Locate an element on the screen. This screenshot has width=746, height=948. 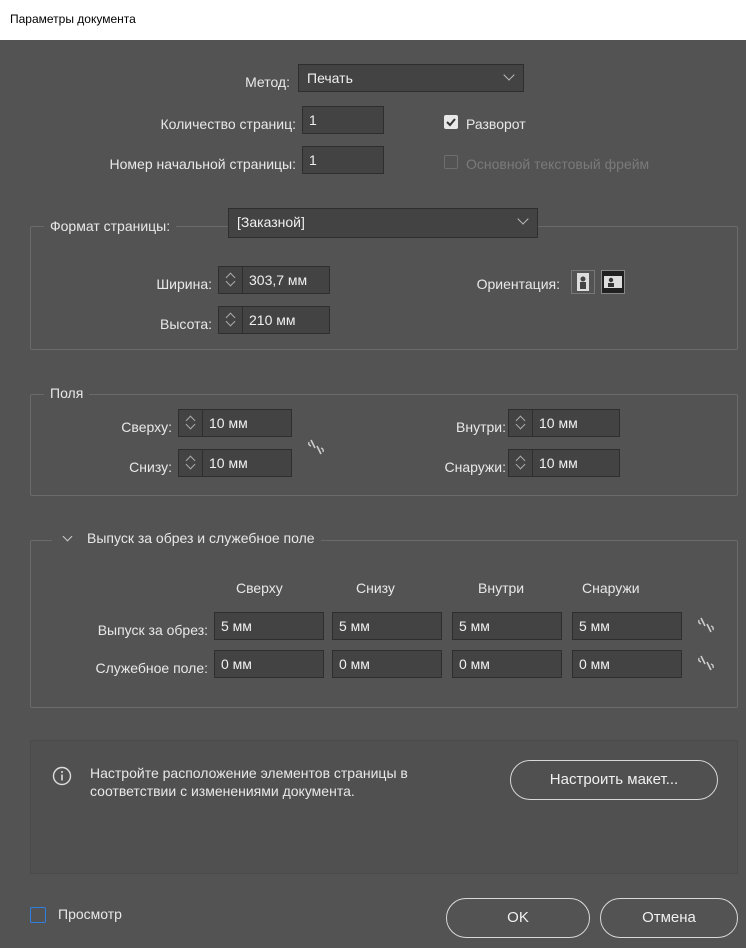
page-size-group is located at coordinates (384, 288).